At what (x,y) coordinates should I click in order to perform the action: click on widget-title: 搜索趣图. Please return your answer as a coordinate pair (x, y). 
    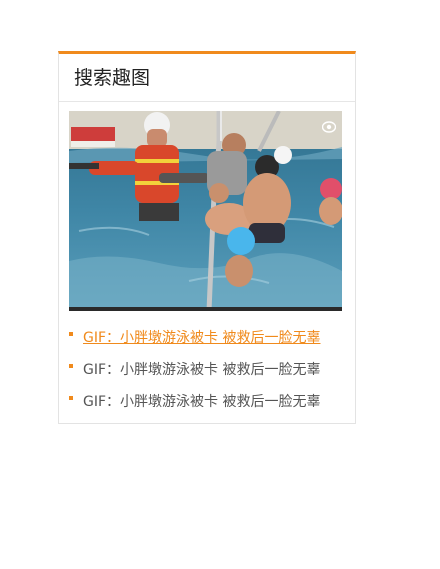
    Looking at the image, I should click on (207, 78).